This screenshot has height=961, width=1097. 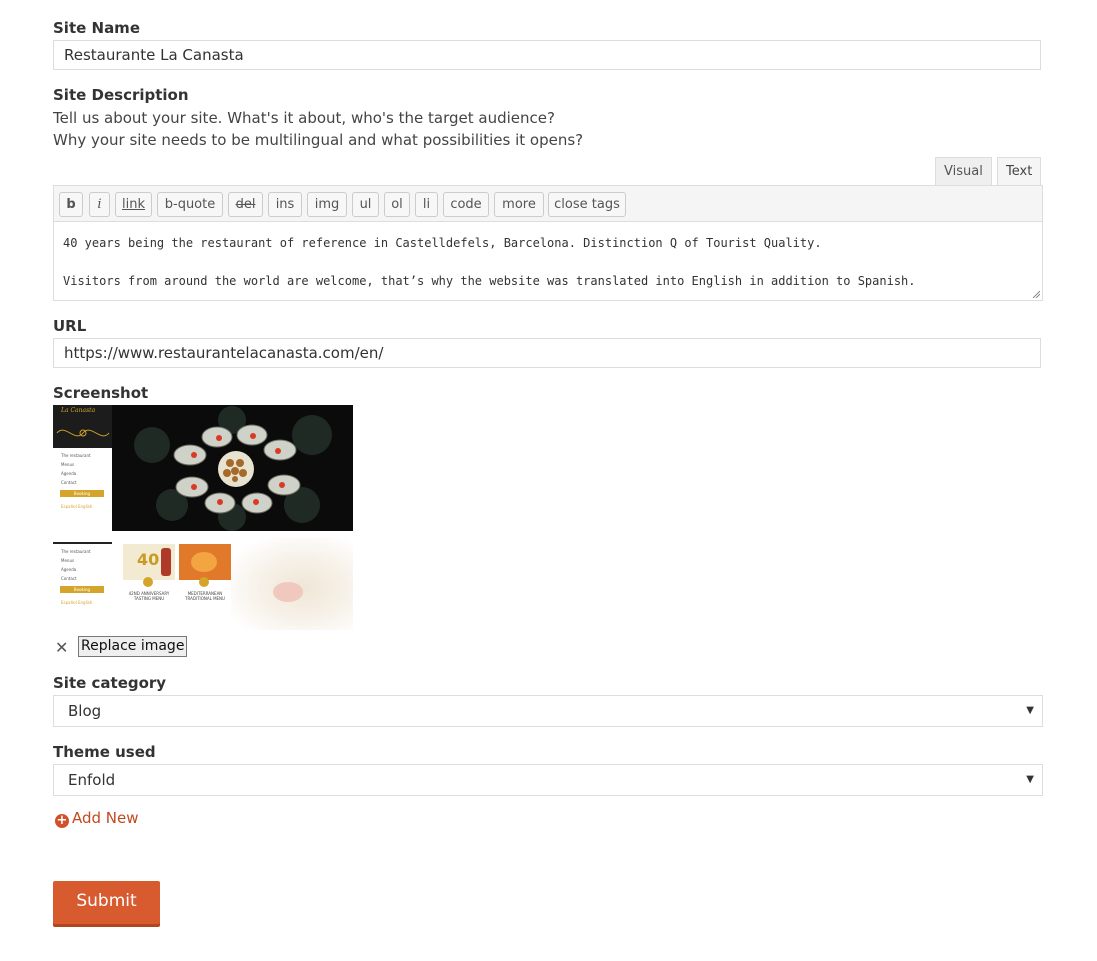 I want to click on thumb-card-anniversary: 40 42ND ANNIVERSARY TASTING MENU, so click(x=149, y=583).